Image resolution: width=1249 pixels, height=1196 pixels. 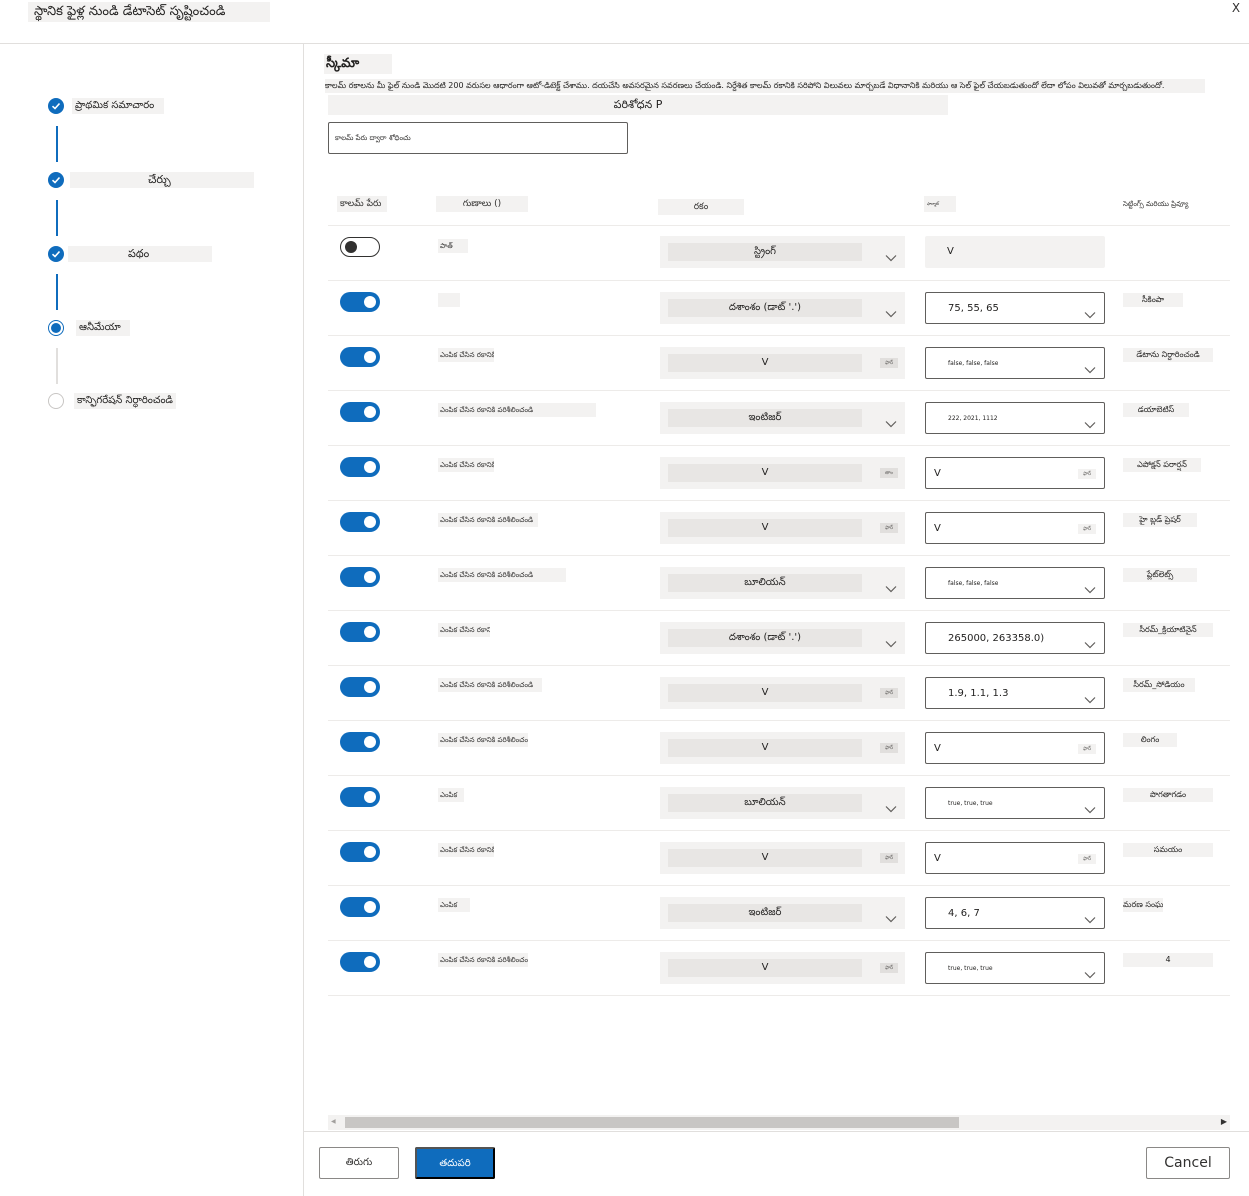 What do you see at coordinates (466, 355) in the screenshot?
I see `column-property: ఎంపిక చేసిన రకానికి` at bounding box center [466, 355].